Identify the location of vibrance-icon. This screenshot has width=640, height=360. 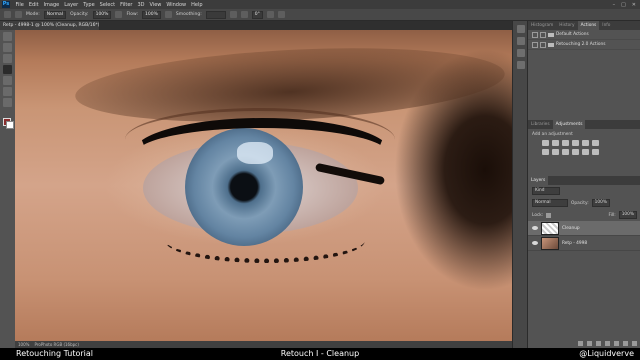
(585, 143).